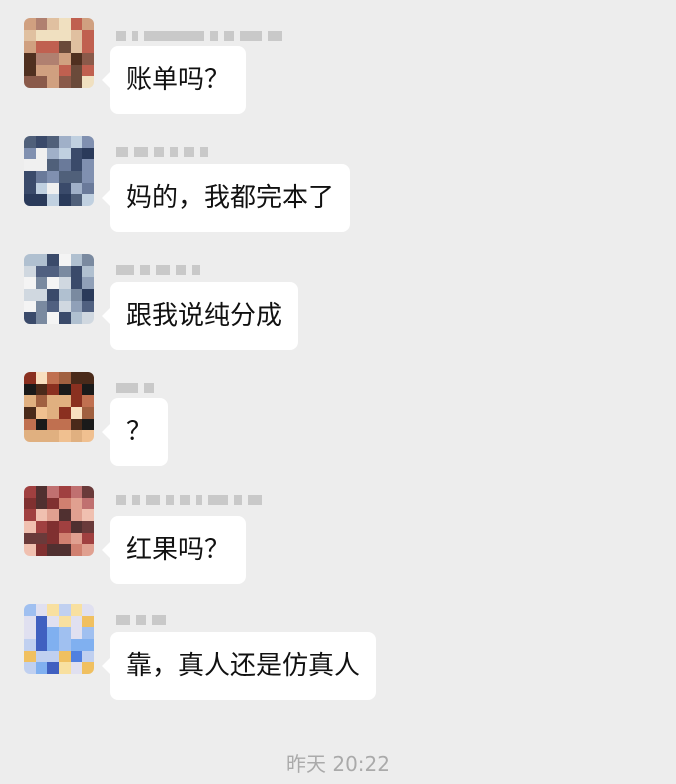 The height and width of the screenshot is (784, 676). Describe the element at coordinates (239, 666) in the screenshot. I see `message-bubble: 靠，真人还是仿真人` at that location.